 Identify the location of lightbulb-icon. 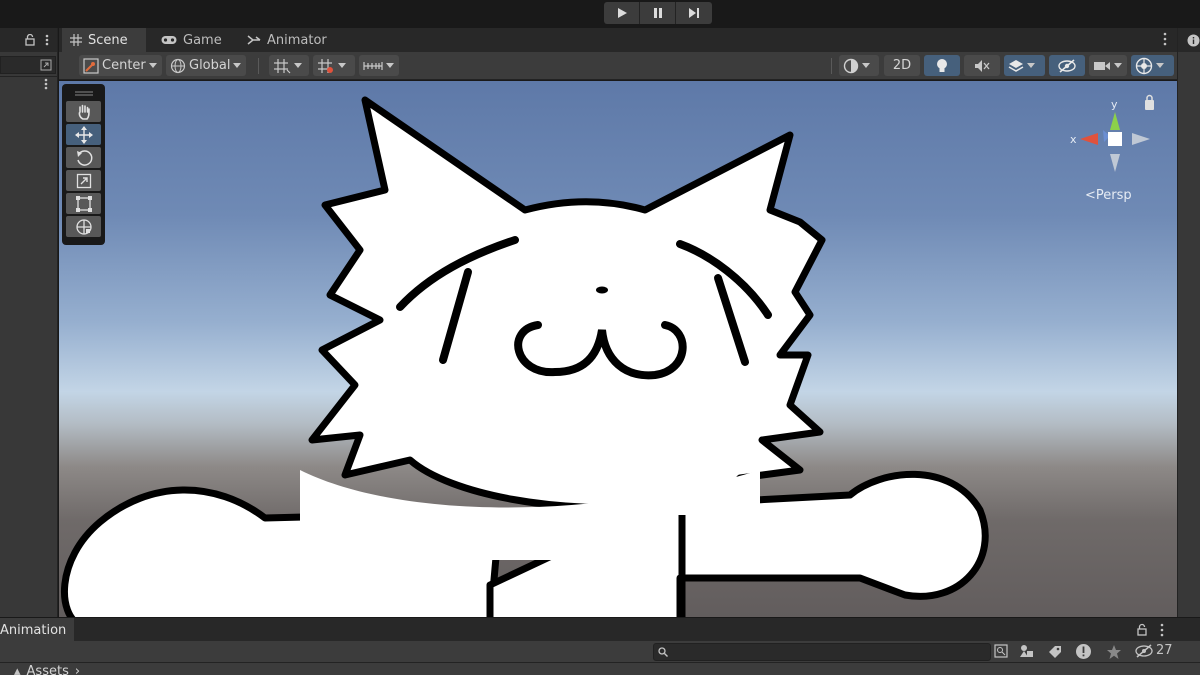
(942, 65).